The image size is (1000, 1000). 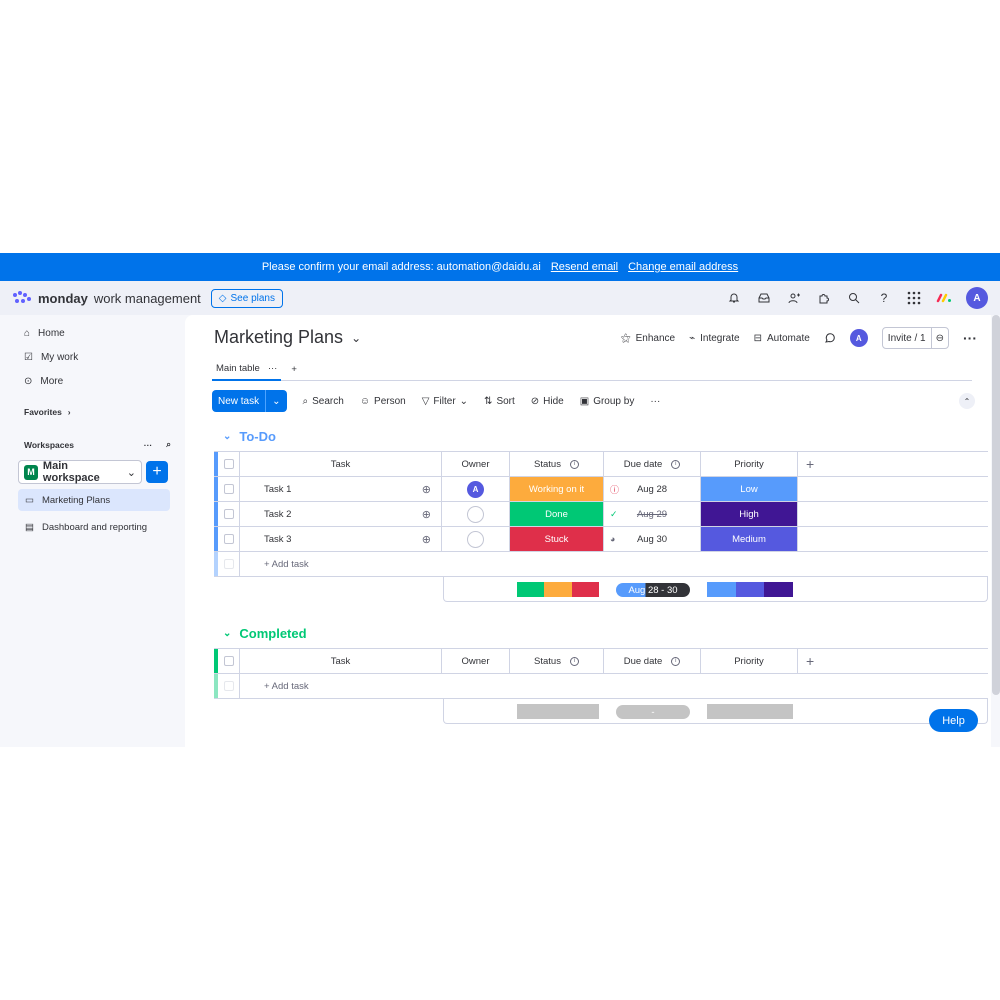 What do you see at coordinates (830, 338) in the screenshot?
I see `updates-icon` at bounding box center [830, 338].